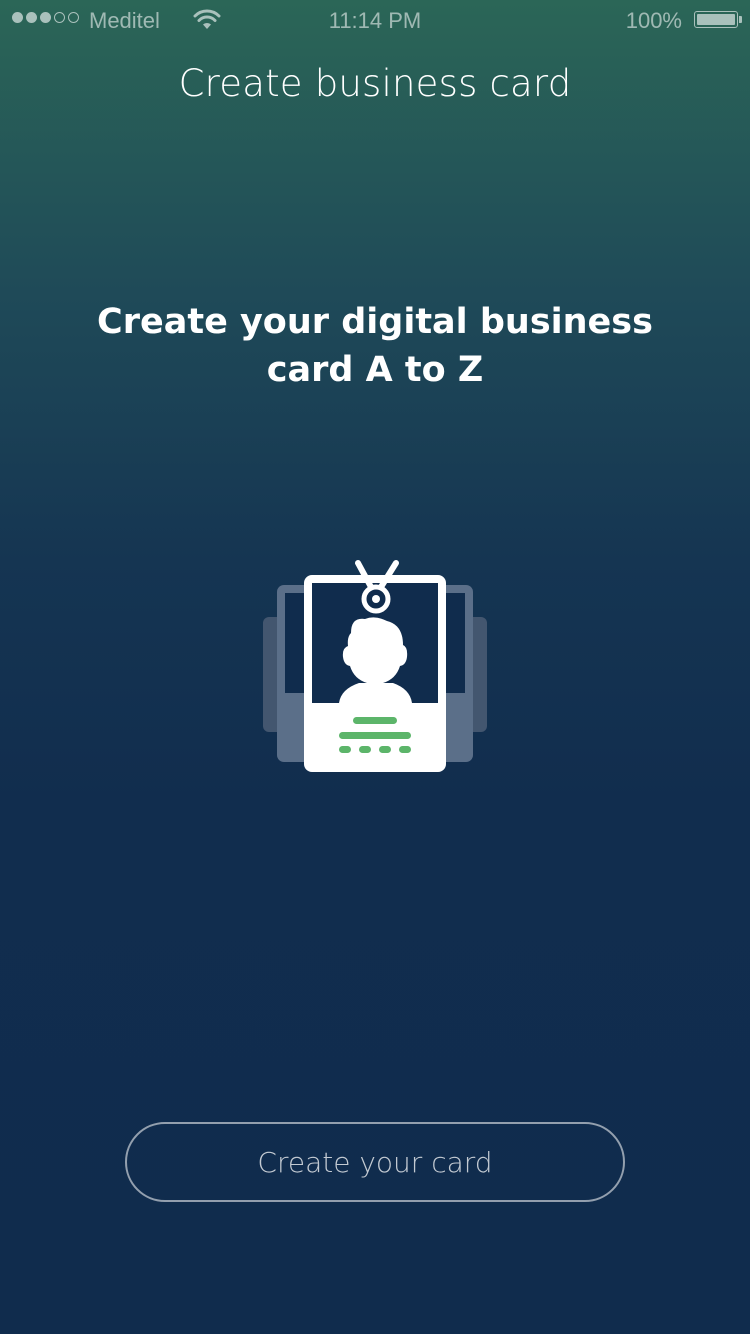 The width and height of the screenshot is (750, 1334). What do you see at coordinates (375, 1162) in the screenshot?
I see `create-card-button: Create your card` at bounding box center [375, 1162].